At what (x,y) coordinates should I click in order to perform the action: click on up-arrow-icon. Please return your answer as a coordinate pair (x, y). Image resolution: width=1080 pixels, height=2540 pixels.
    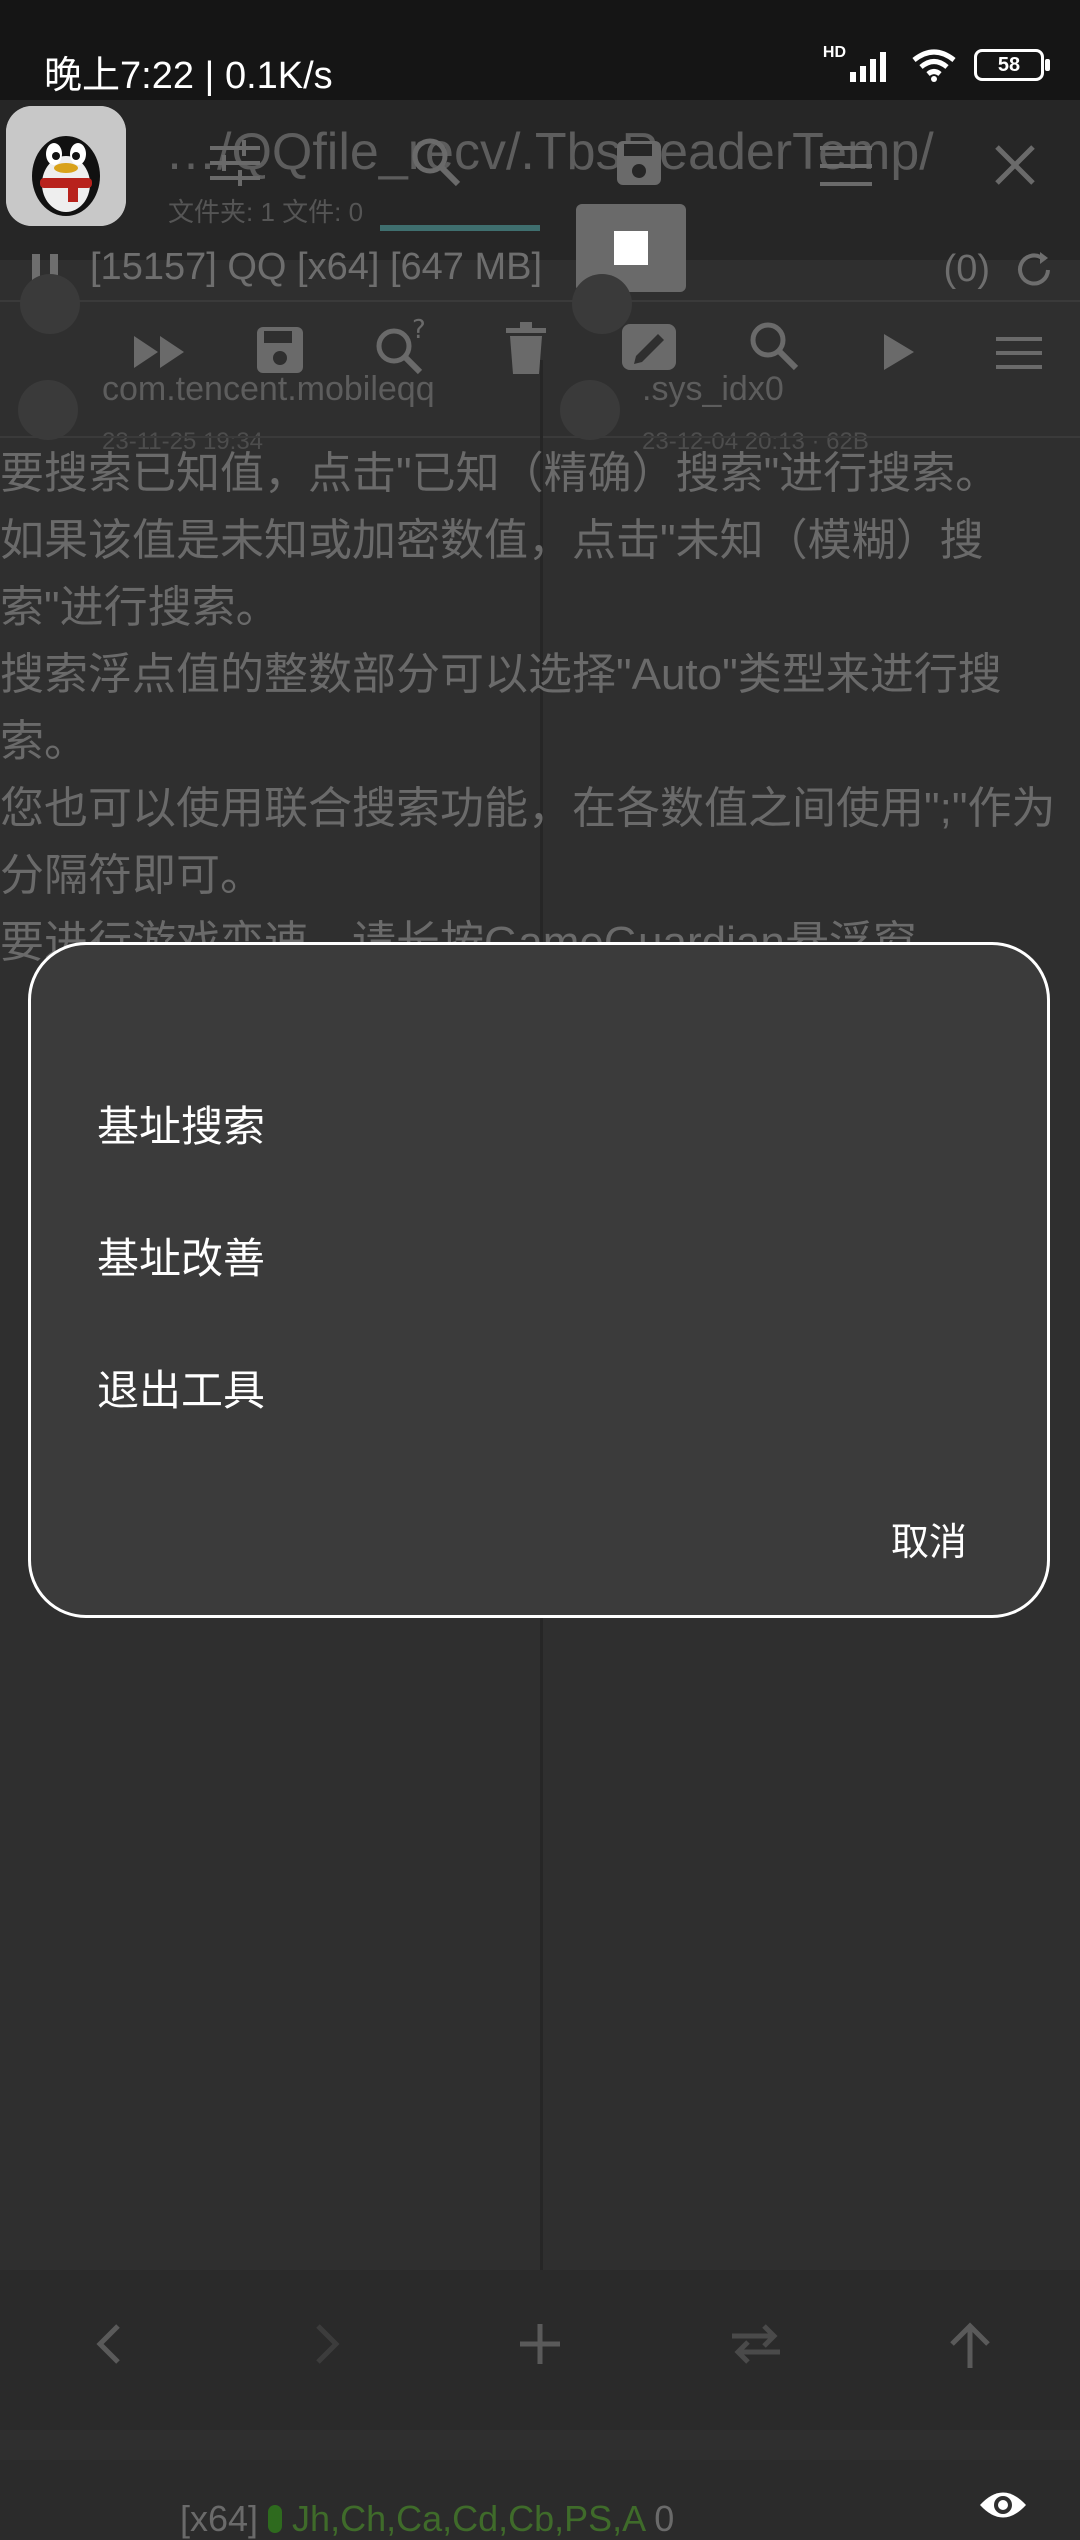
    Looking at the image, I should click on (970, 2346).